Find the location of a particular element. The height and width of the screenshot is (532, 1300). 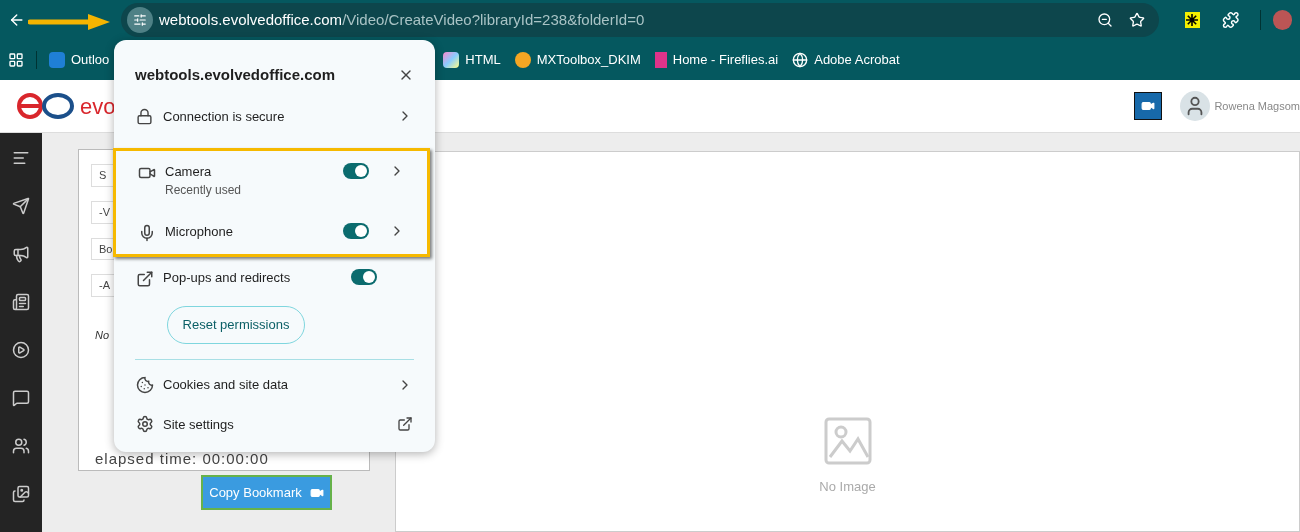

images-icon is located at coordinates (21, 494).